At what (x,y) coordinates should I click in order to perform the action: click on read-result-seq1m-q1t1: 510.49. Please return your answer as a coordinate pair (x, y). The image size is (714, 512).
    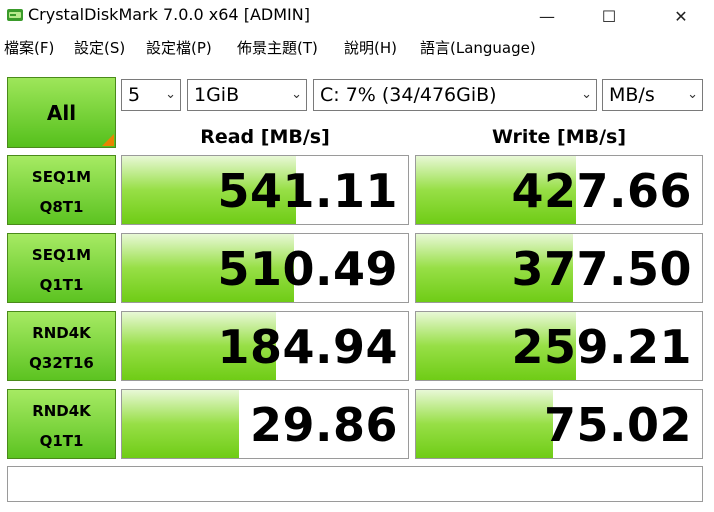
    Looking at the image, I should click on (265, 268).